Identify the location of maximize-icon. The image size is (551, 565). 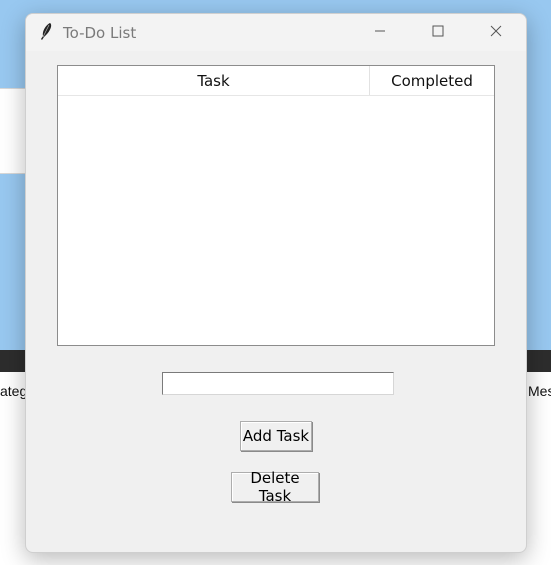
(438, 33).